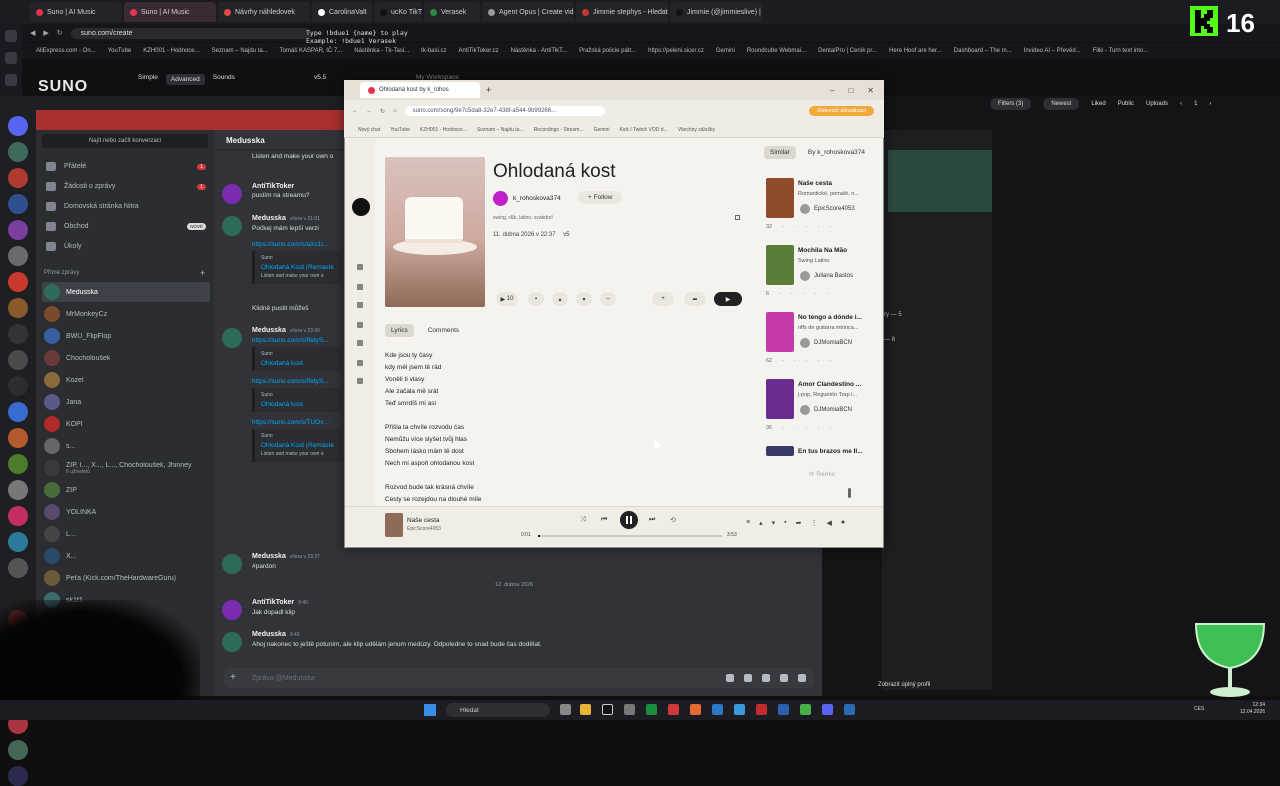 The width and height of the screenshot is (1280, 786). Describe the element at coordinates (889, 340) in the screenshot. I see `workspace-row: — 8` at that location.